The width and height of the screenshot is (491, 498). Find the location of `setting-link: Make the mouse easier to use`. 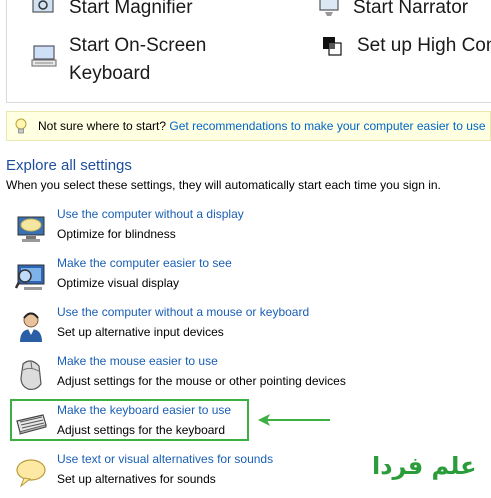

setting-link: Make the mouse easier to use is located at coordinates (137, 361).